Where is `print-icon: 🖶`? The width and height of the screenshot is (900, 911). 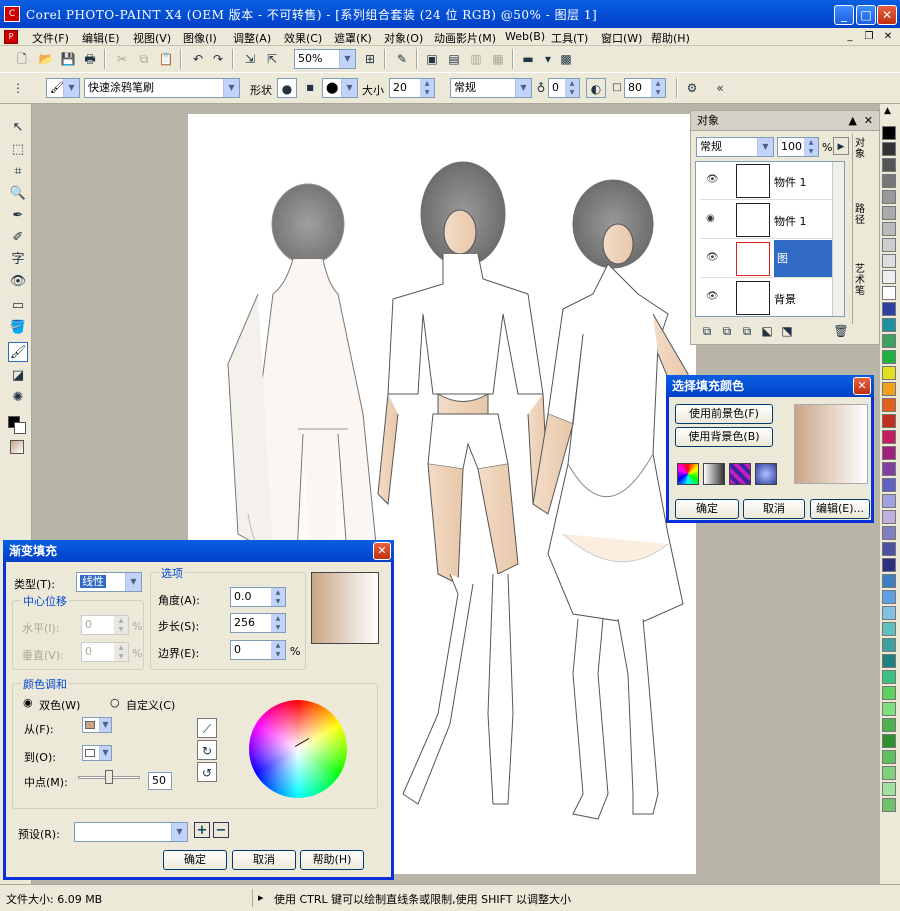 print-icon: 🖶 is located at coordinates (90, 59).